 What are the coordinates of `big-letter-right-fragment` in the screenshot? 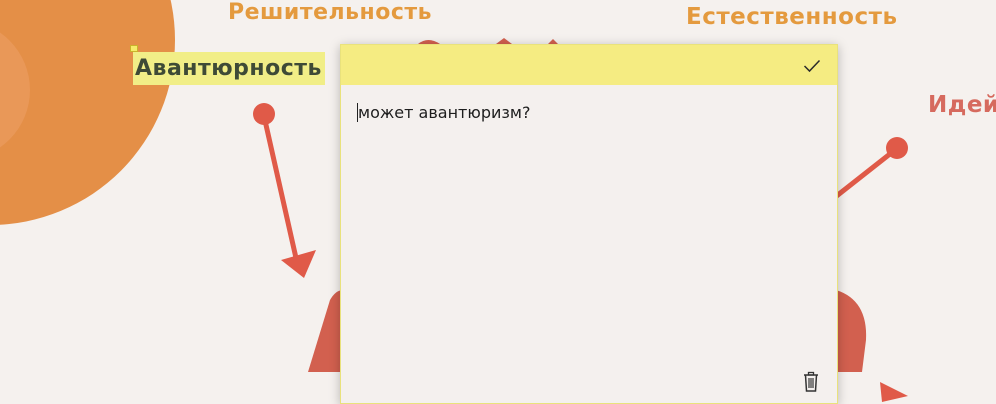 It's located at (851, 331).